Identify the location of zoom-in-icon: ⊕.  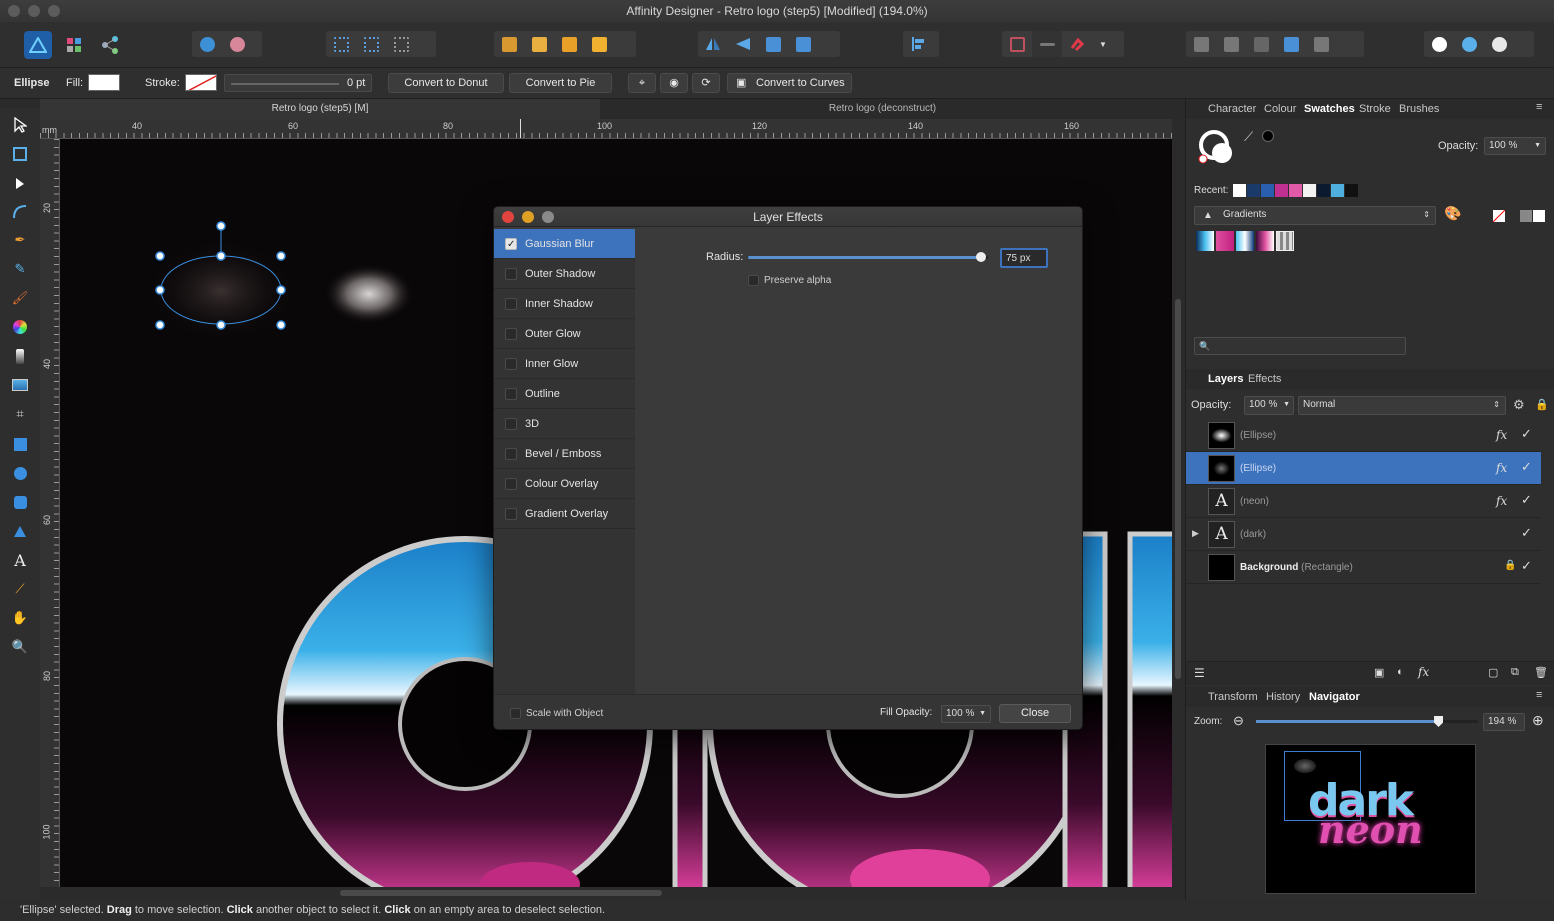
(1538, 720).